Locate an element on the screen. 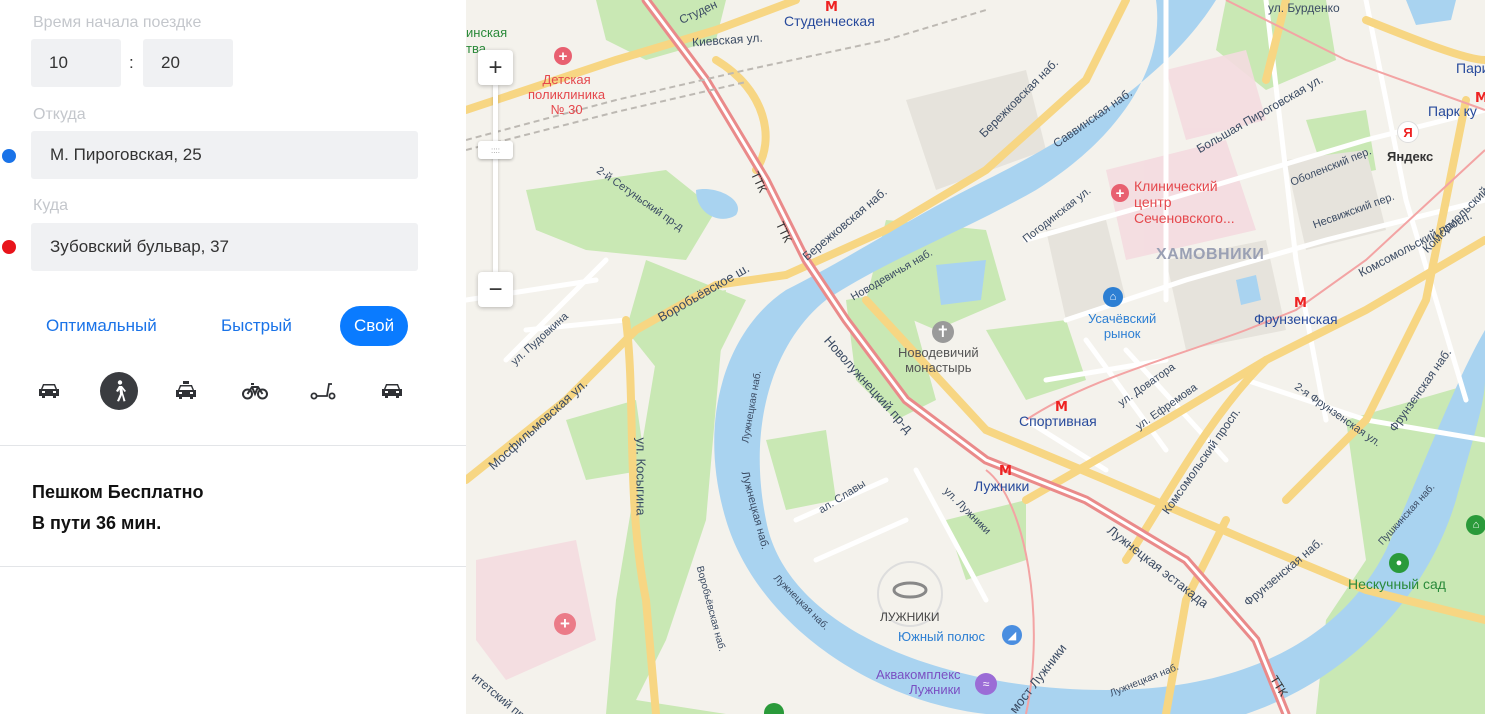 The width and height of the screenshot is (1485, 714). start-minutes-field: 20 is located at coordinates (188, 63).